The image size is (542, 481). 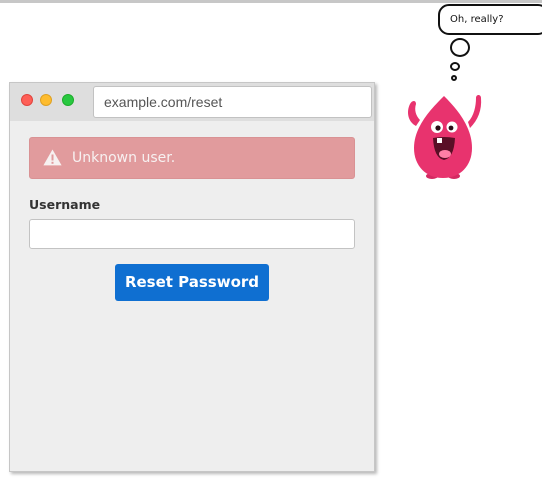 I want to click on warning-icon, so click(x=52, y=157).